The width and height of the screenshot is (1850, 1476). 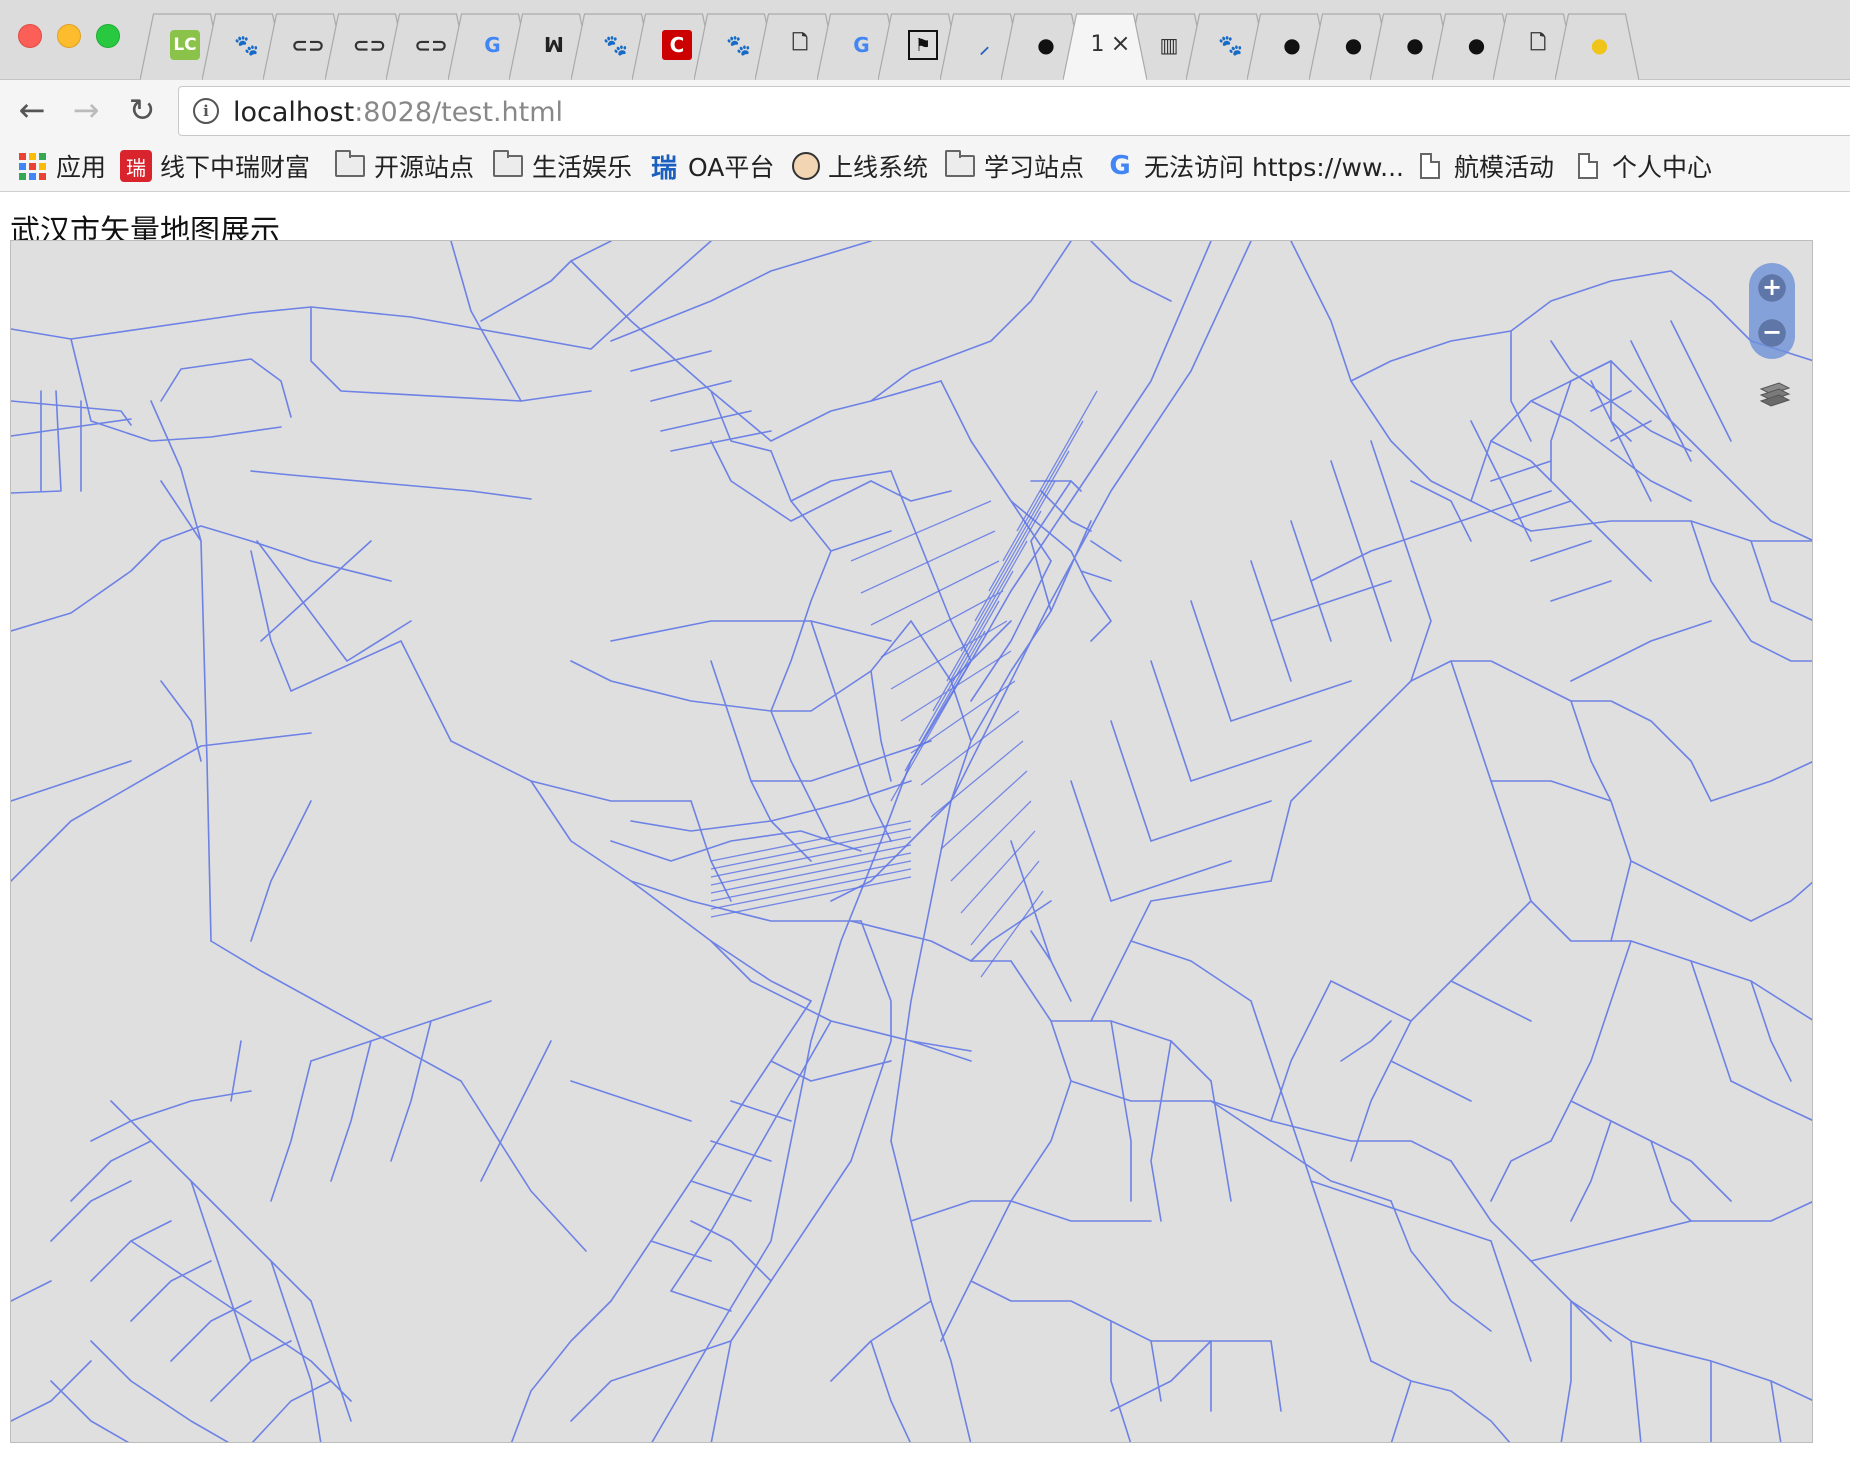 What do you see at coordinates (923, 45) in the screenshot?
I see `flag-icon: ⚑` at bounding box center [923, 45].